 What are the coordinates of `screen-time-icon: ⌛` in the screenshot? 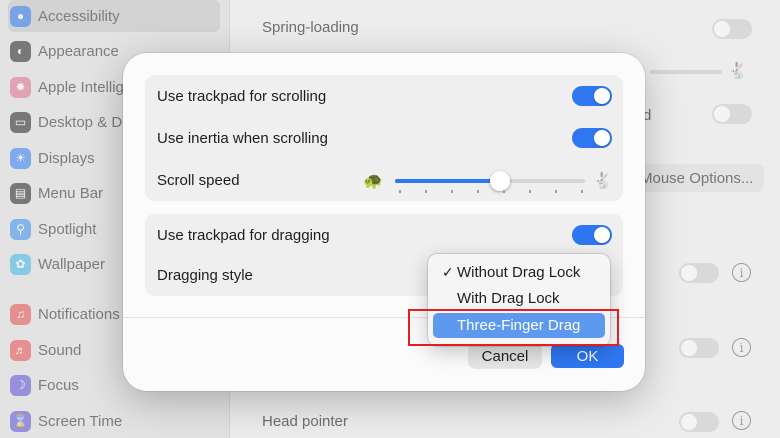 It's located at (20, 421).